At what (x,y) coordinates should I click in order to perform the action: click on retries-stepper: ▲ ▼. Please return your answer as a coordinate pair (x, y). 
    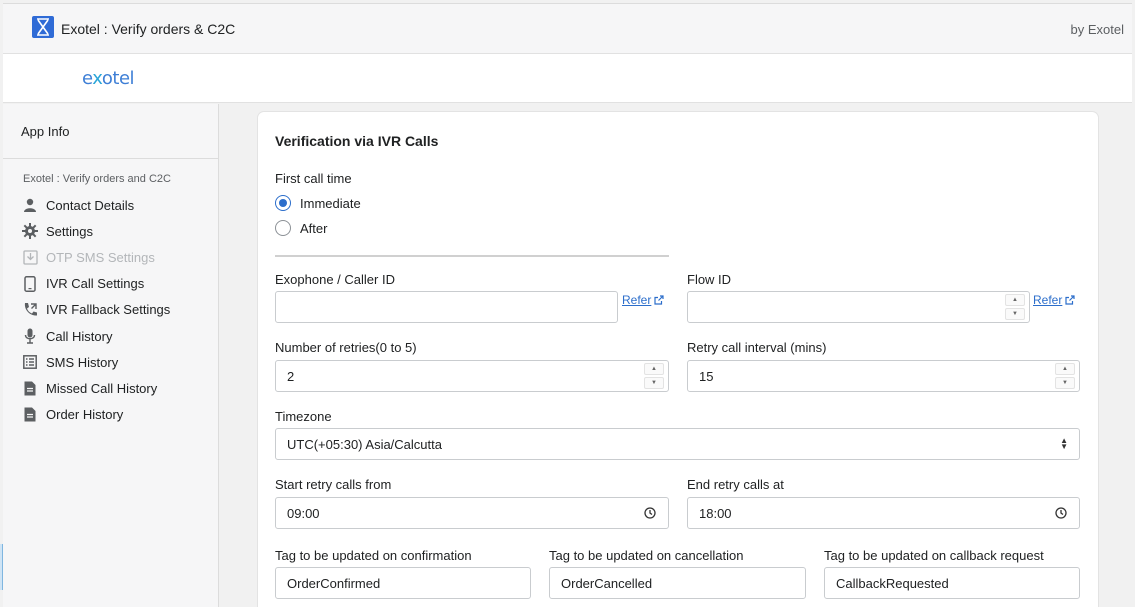
    Looking at the image, I should click on (654, 376).